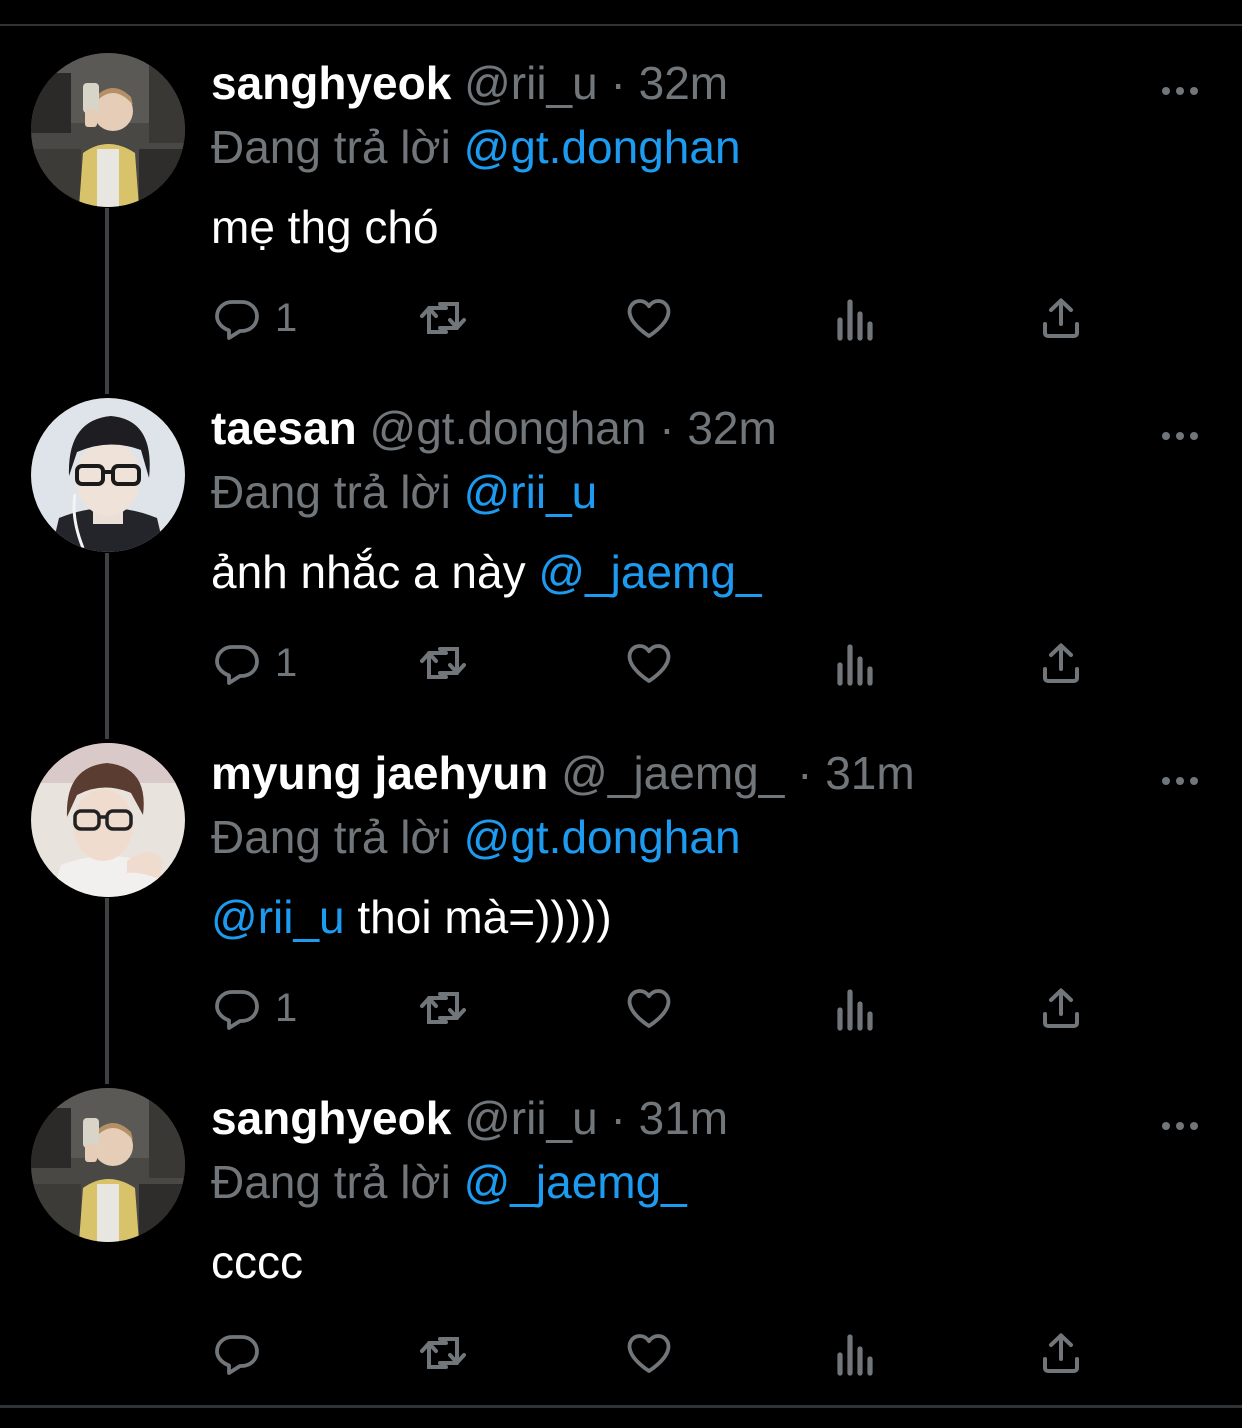 Image resolution: width=1242 pixels, height=1428 pixels. What do you see at coordinates (284, 428) in the screenshot?
I see `display-name: taesan` at bounding box center [284, 428].